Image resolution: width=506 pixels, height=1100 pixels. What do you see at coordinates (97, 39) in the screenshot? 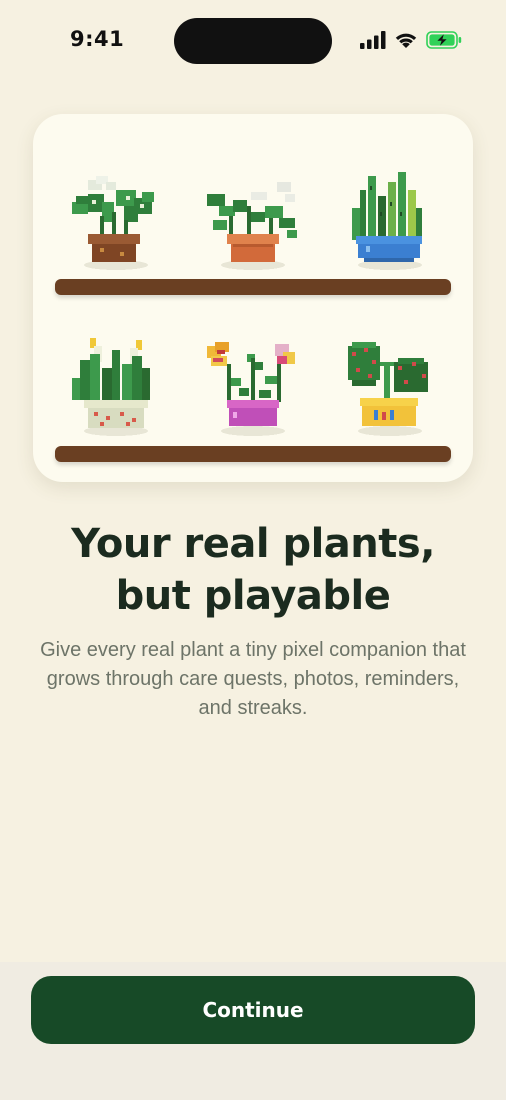
I see `status-time: 9:41` at bounding box center [97, 39].